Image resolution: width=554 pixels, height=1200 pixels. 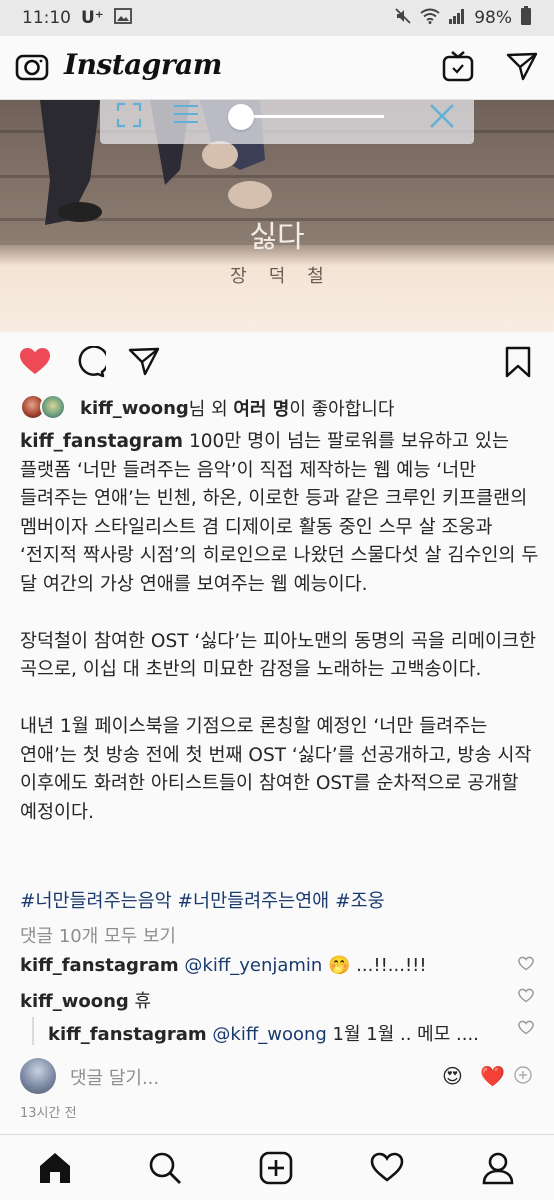 I want to click on comment-mention: @kiff_yenjamin, so click(x=253, y=965).